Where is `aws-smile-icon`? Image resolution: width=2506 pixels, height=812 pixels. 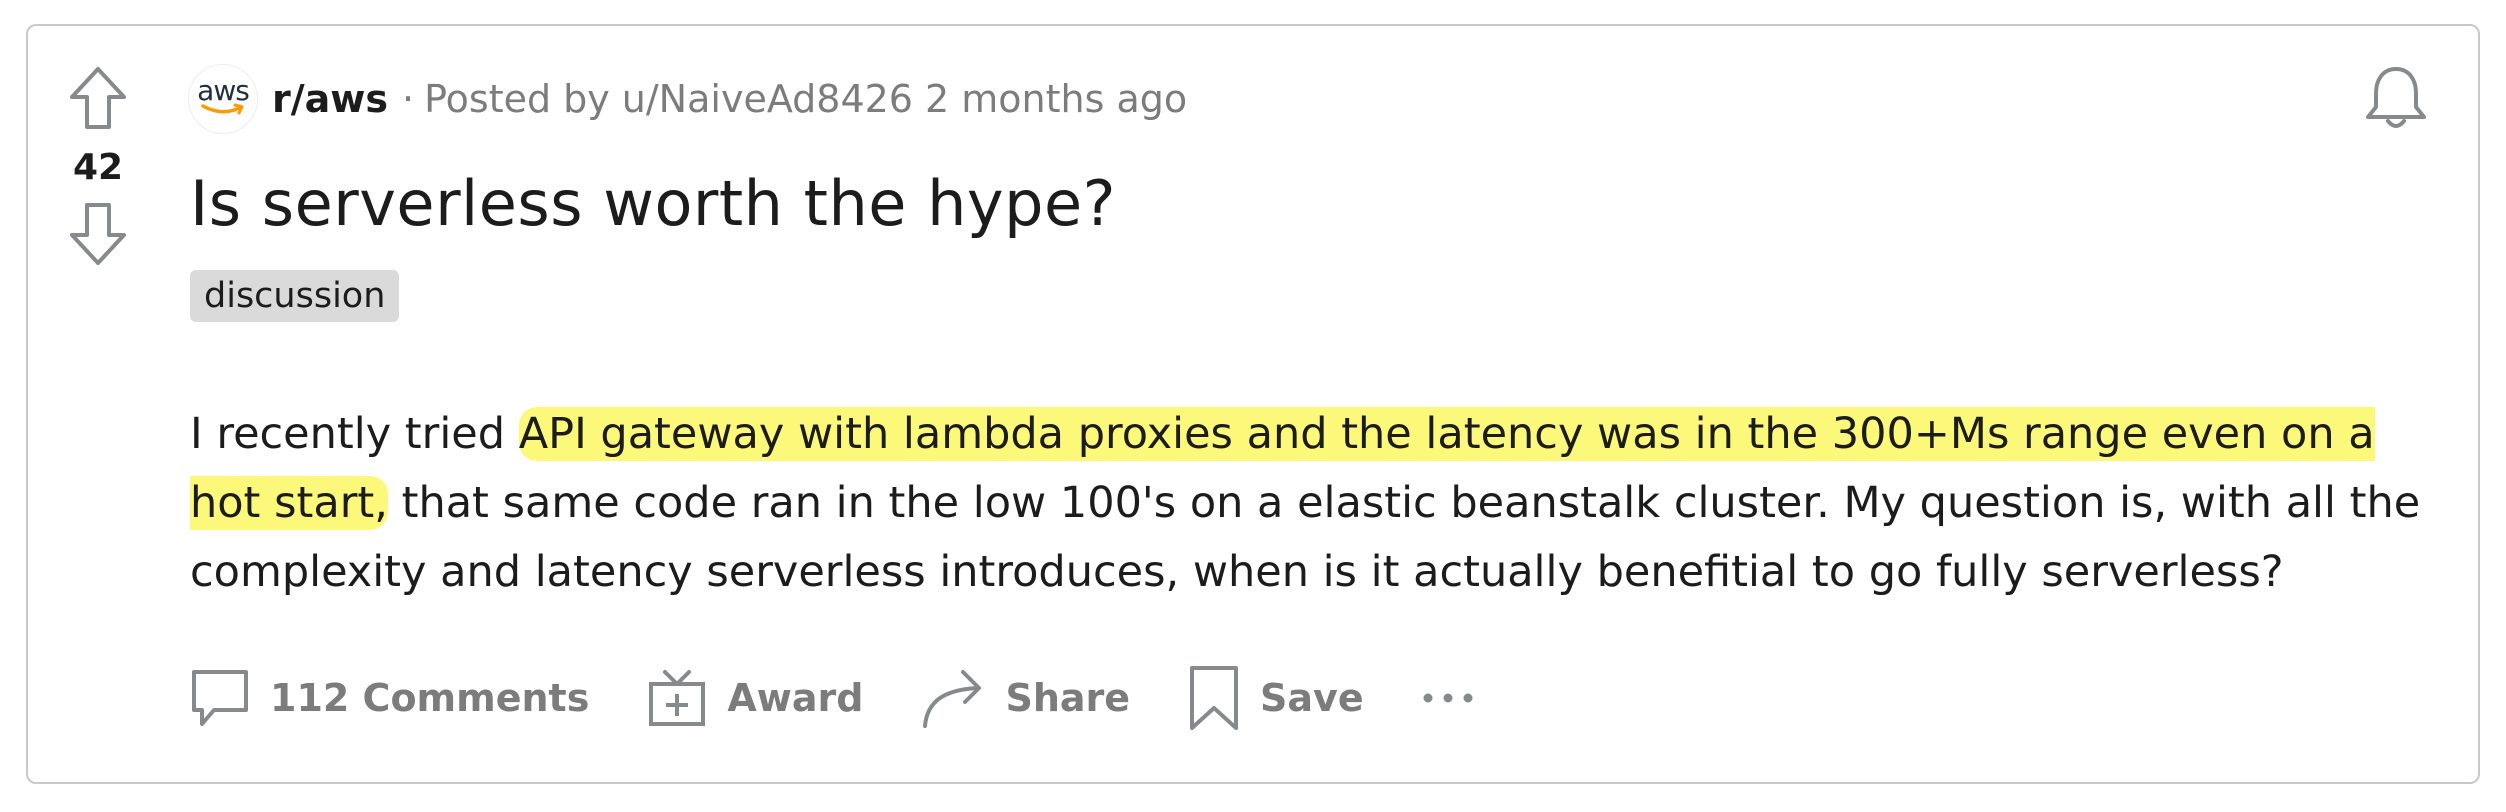 aws-smile-icon is located at coordinates (222, 109).